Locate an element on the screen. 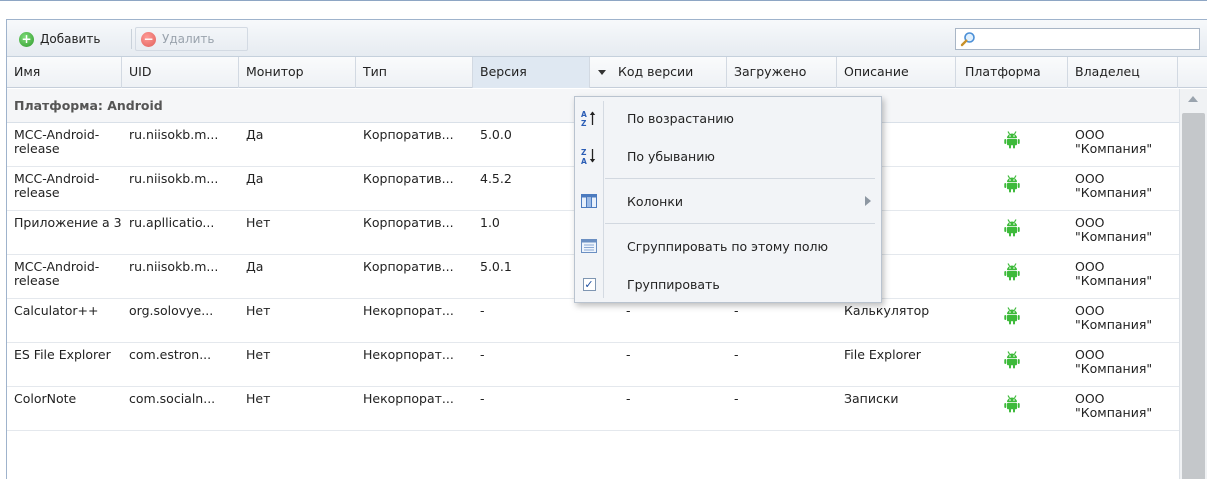 The image size is (1207, 479). cell-monitor: Нет is located at coordinates (297, 232).